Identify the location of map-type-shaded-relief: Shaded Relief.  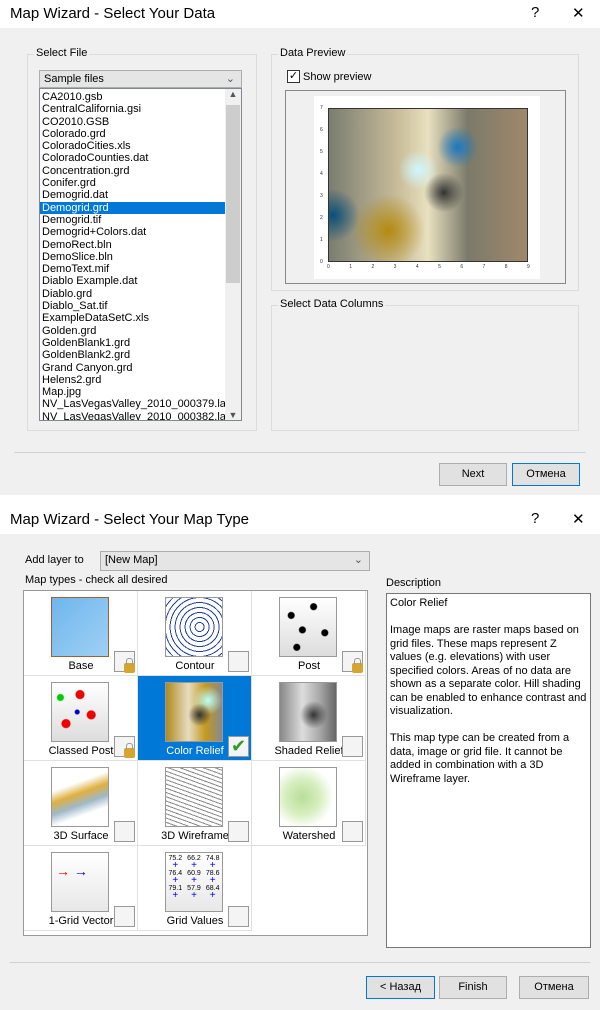
(309, 718).